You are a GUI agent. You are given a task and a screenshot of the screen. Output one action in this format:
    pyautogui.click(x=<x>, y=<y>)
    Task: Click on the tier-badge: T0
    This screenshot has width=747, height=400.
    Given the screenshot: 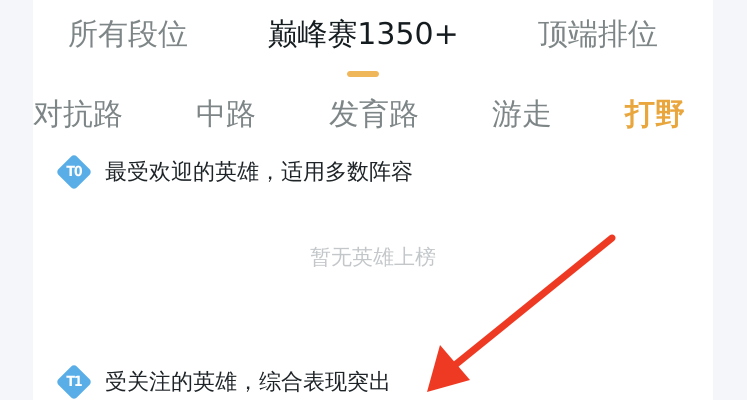 What is the action you would take?
    pyautogui.click(x=74, y=172)
    